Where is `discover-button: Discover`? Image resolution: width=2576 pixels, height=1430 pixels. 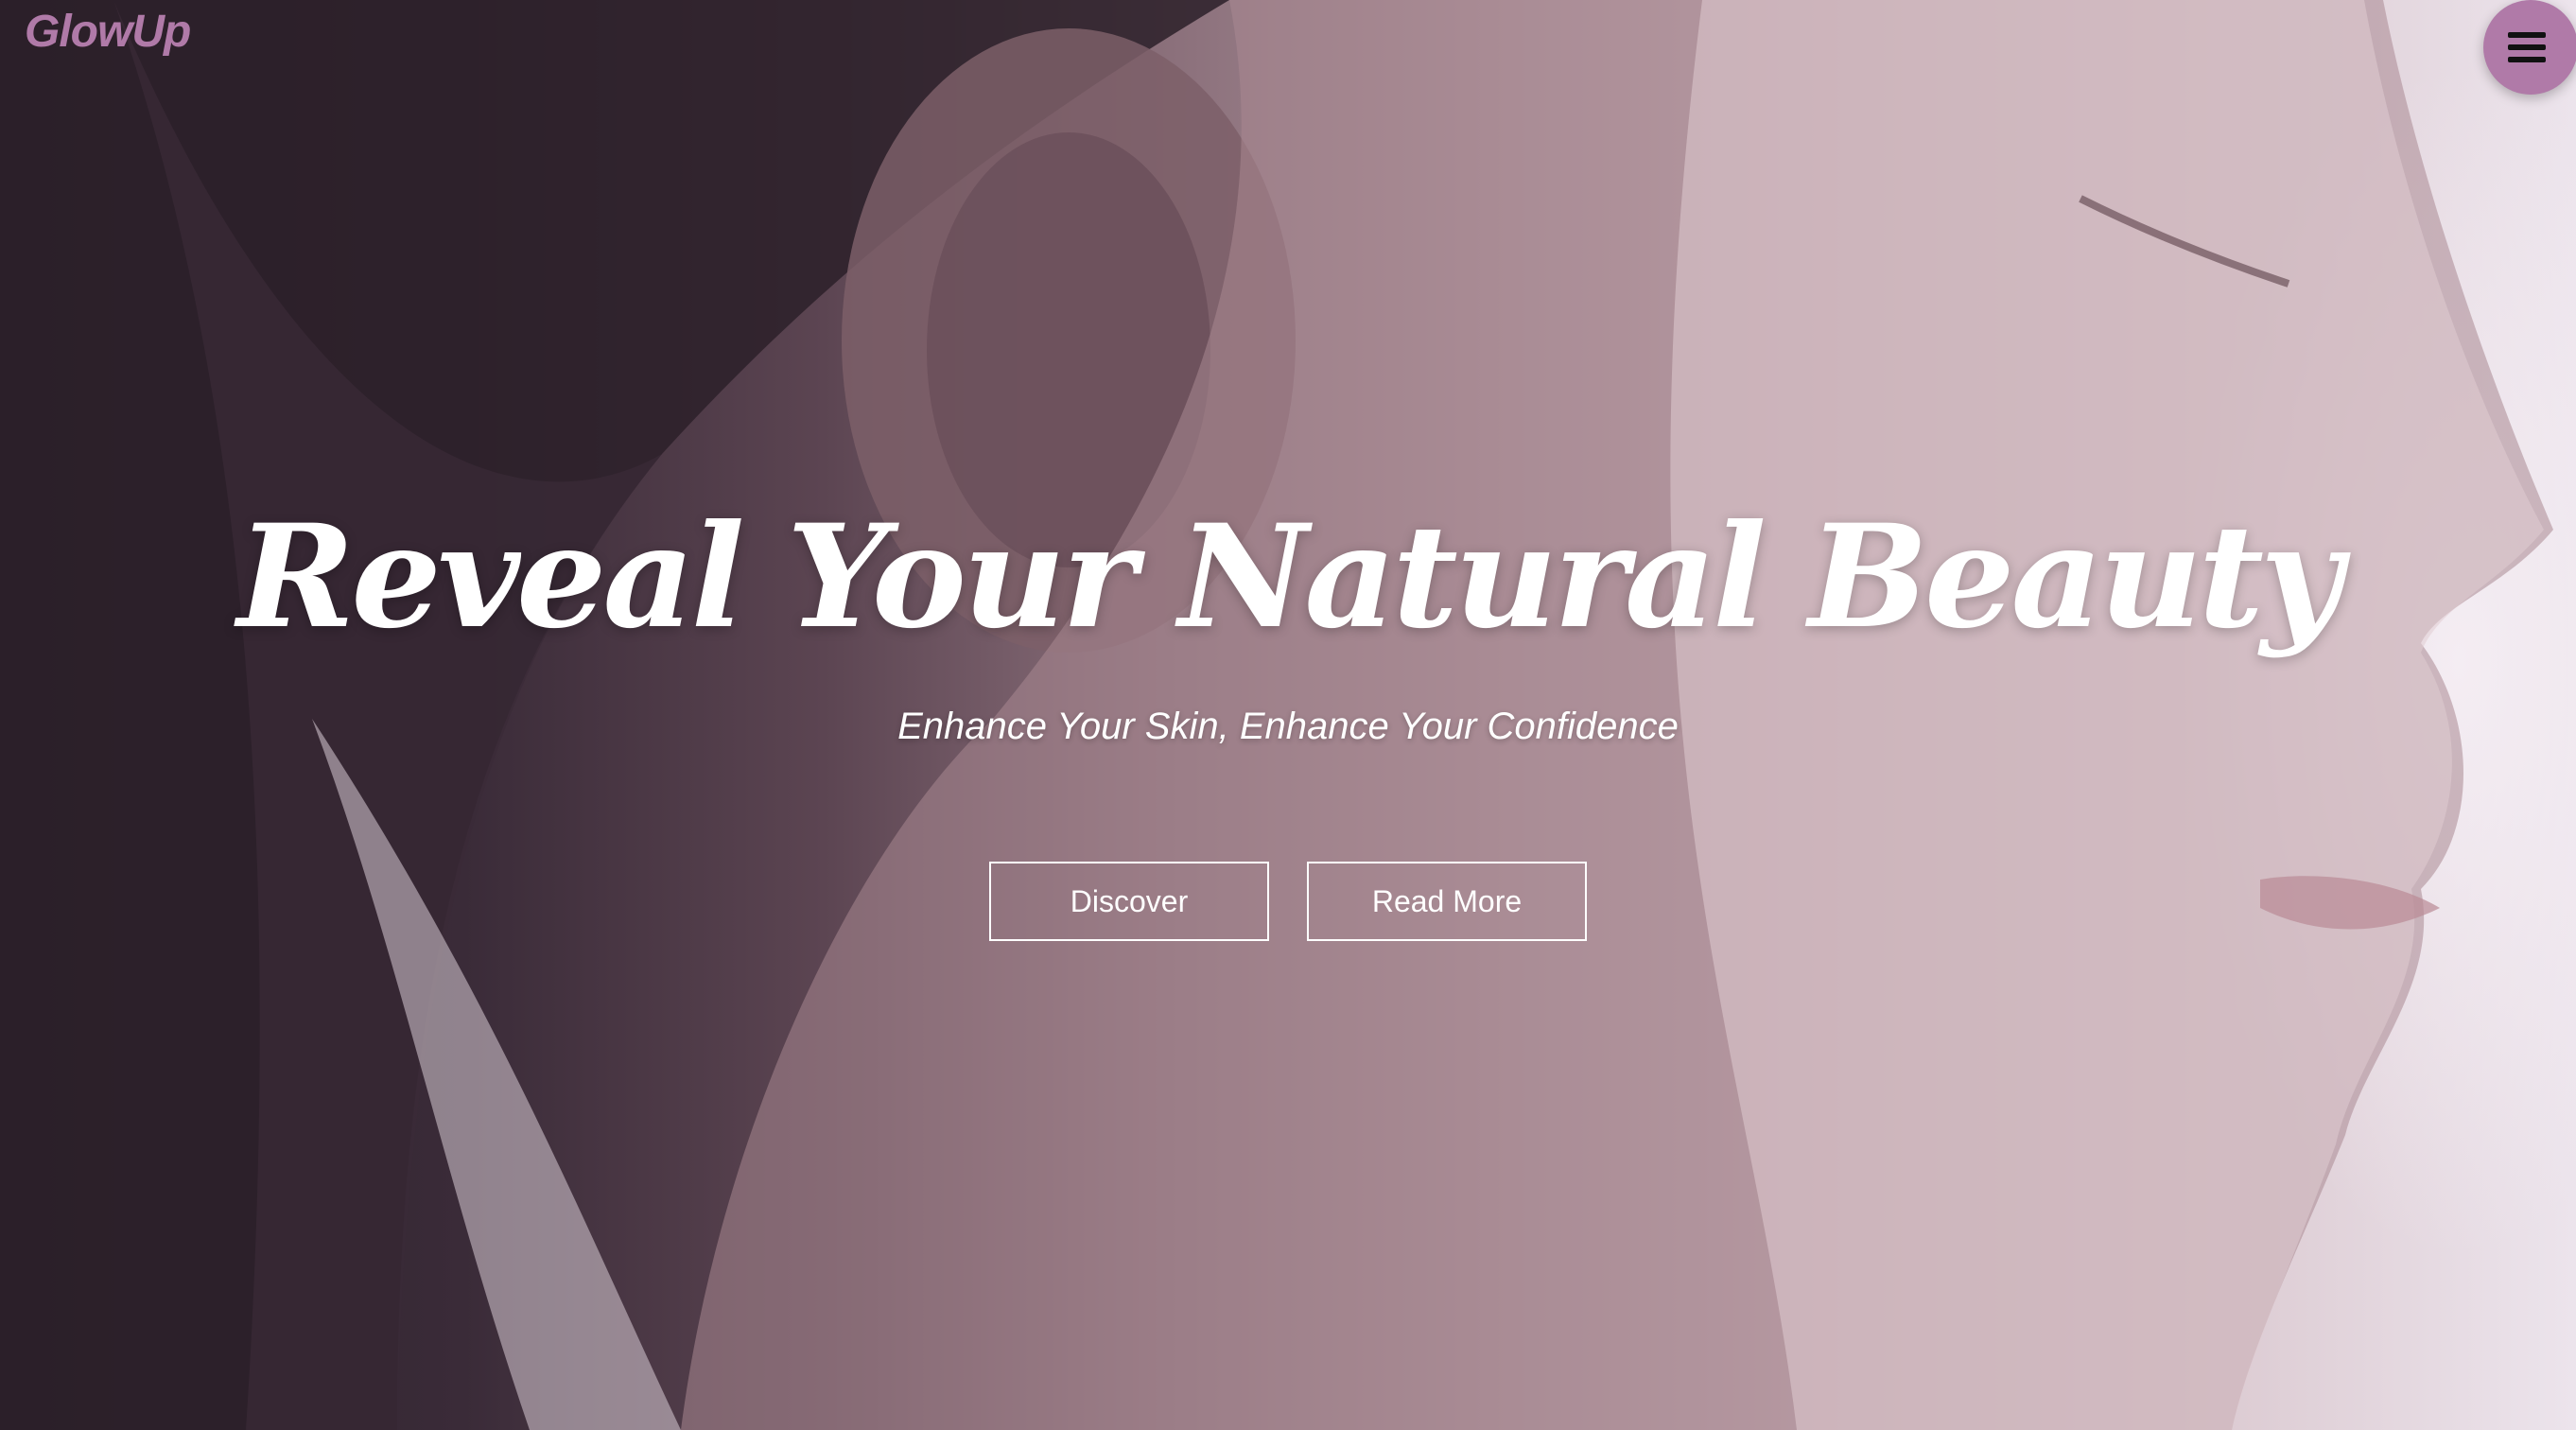 discover-button: Discover is located at coordinates (1129, 902).